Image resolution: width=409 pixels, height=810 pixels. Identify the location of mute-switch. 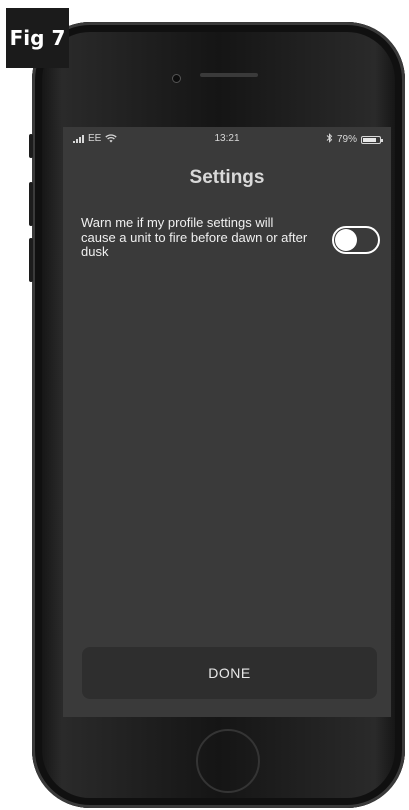
(31, 146).